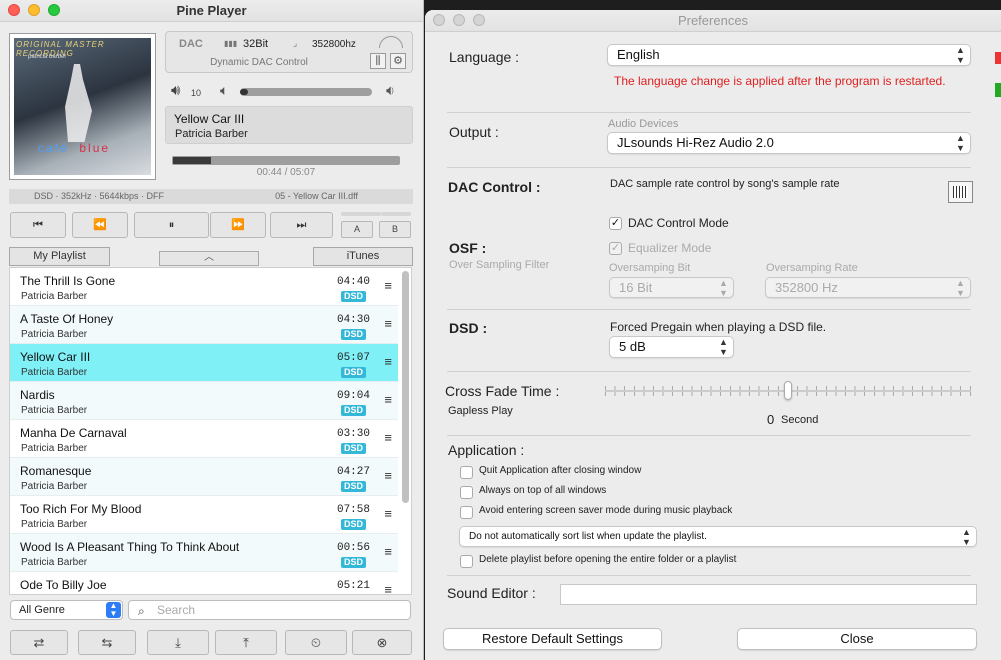 The width and height of the screenshot is (1001, 660). What do you see at coordinates (316, 642) in the screenshot?
I see `timer-button: ⏲` at bounding box center [316, 642].